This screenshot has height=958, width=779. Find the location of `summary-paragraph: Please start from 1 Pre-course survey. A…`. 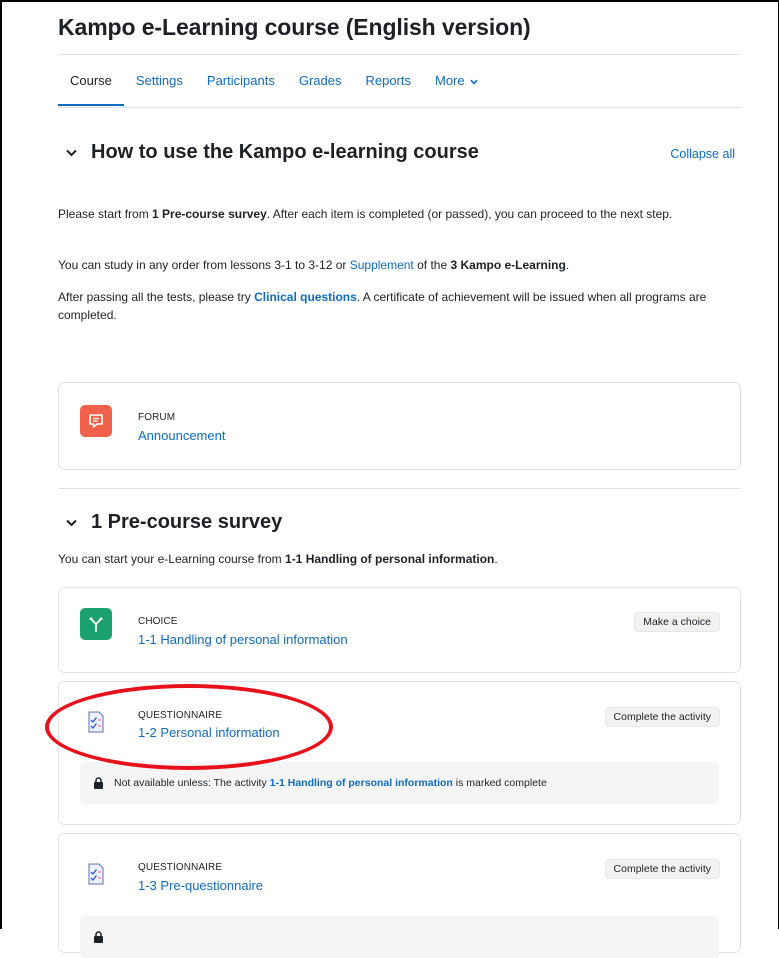

summary-paragraph: Please start from 1 Pre-course survey. A… is located at coordinates (388, 214).